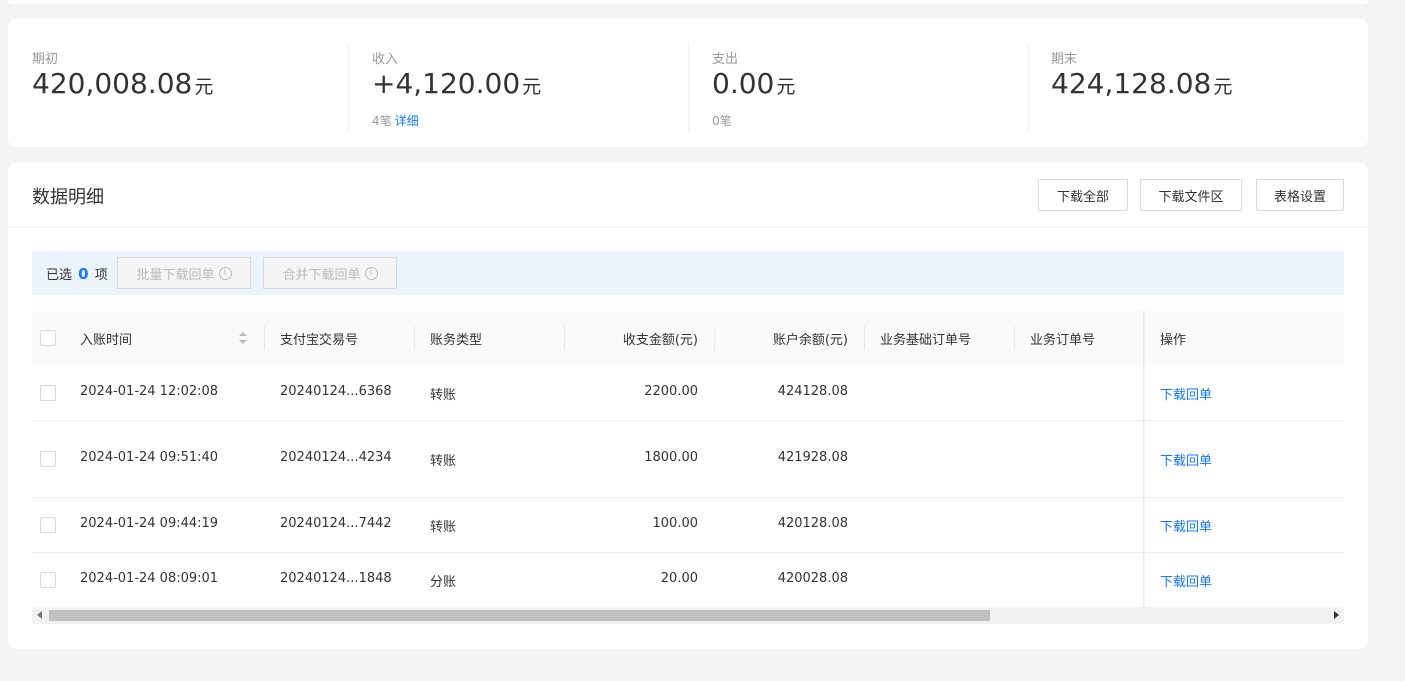 This screenshot has width=1405, height=681. Describe the element at coordinates (45, 59) in the screenshot. I see `summary-label: 期初` at that location.